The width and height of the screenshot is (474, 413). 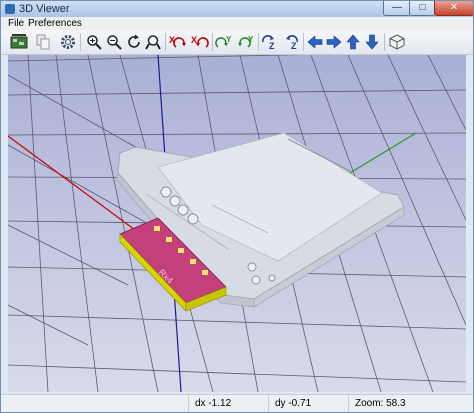 I want to click on reload-board-icon, so click(x=19, y=42).